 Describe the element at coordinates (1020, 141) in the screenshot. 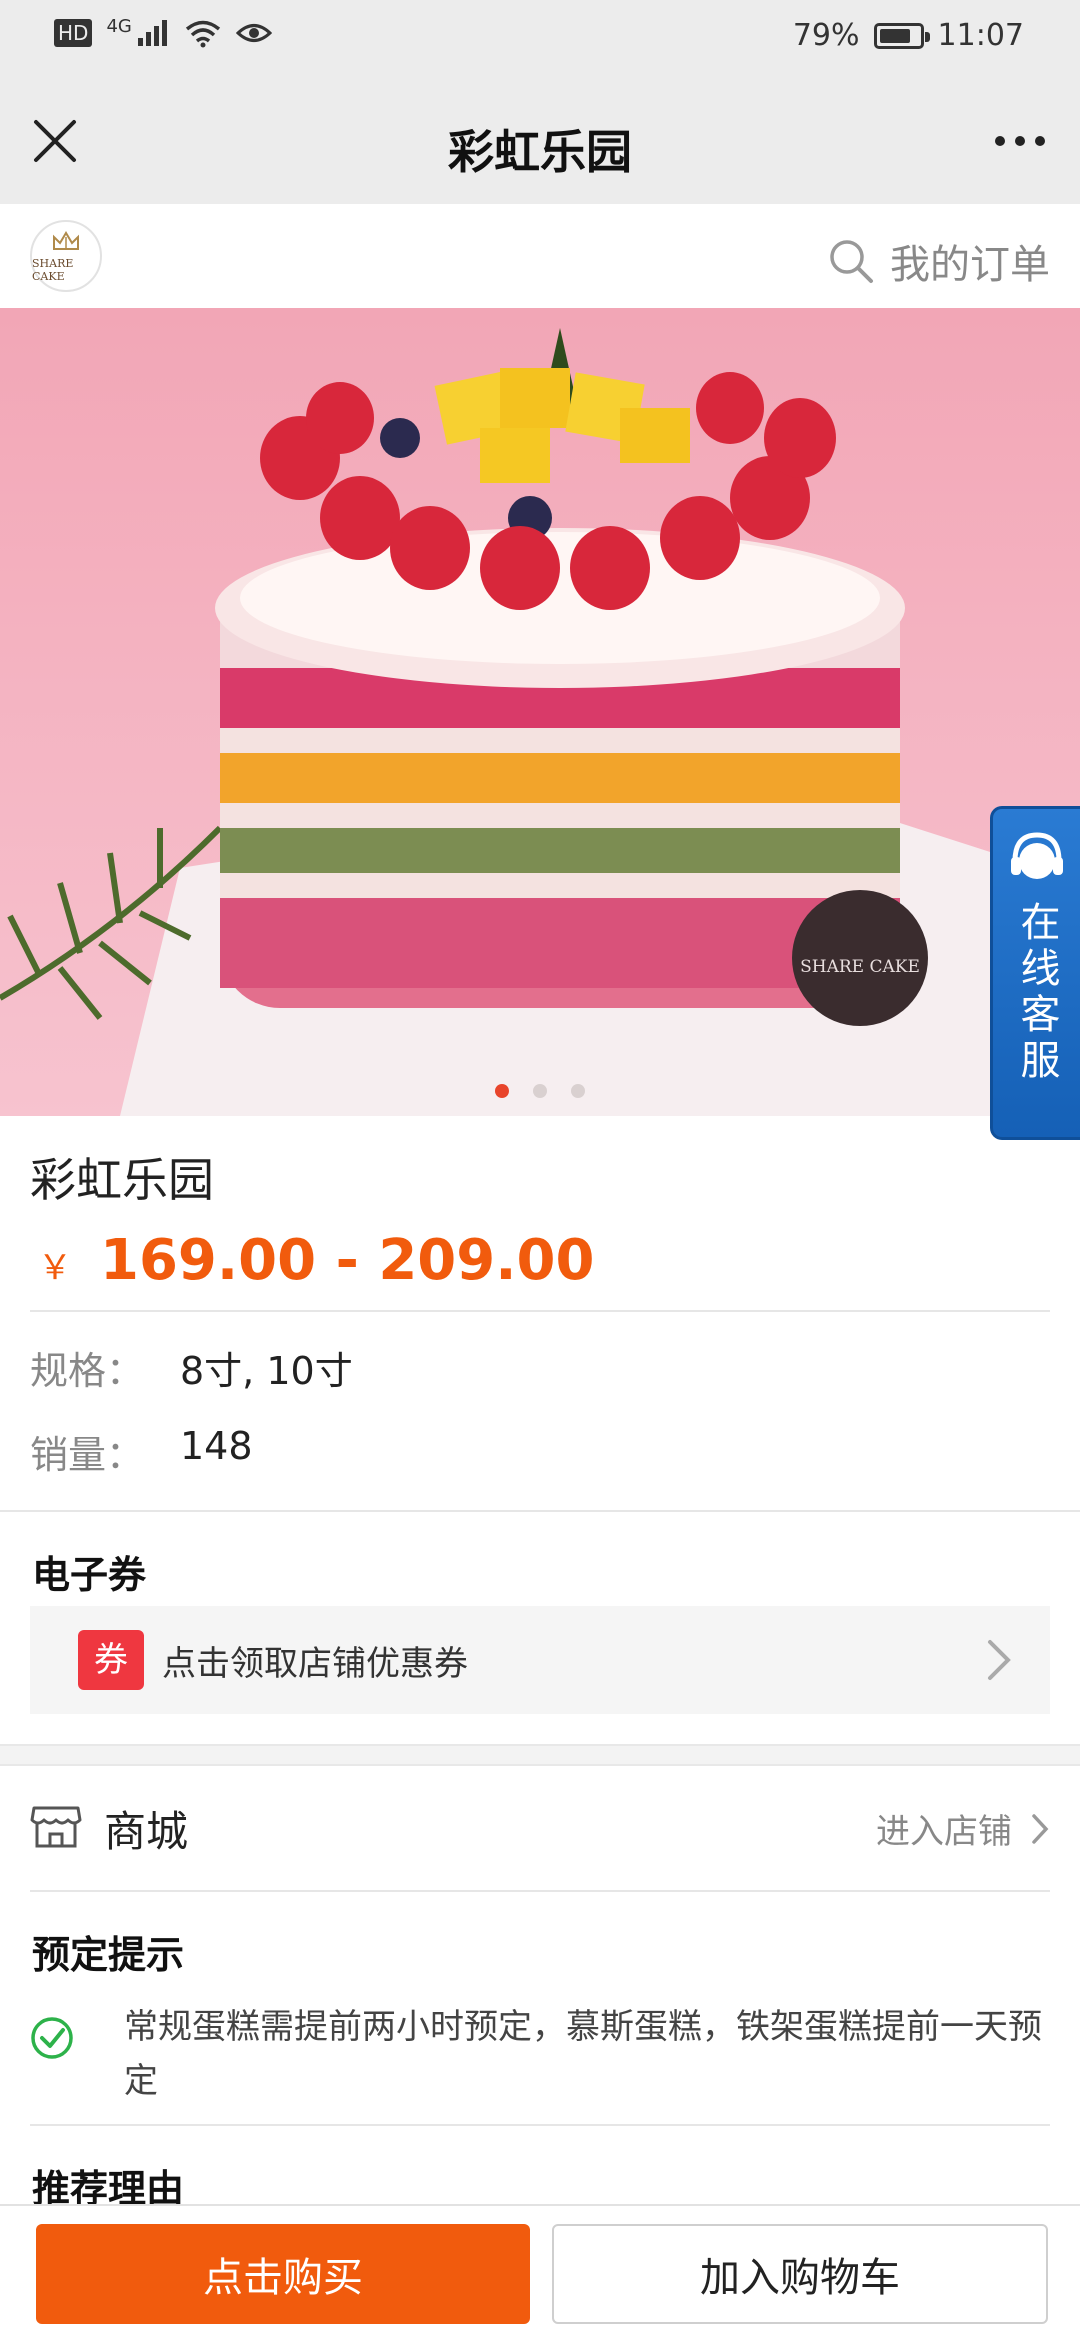

I see `more-icon` at that location.